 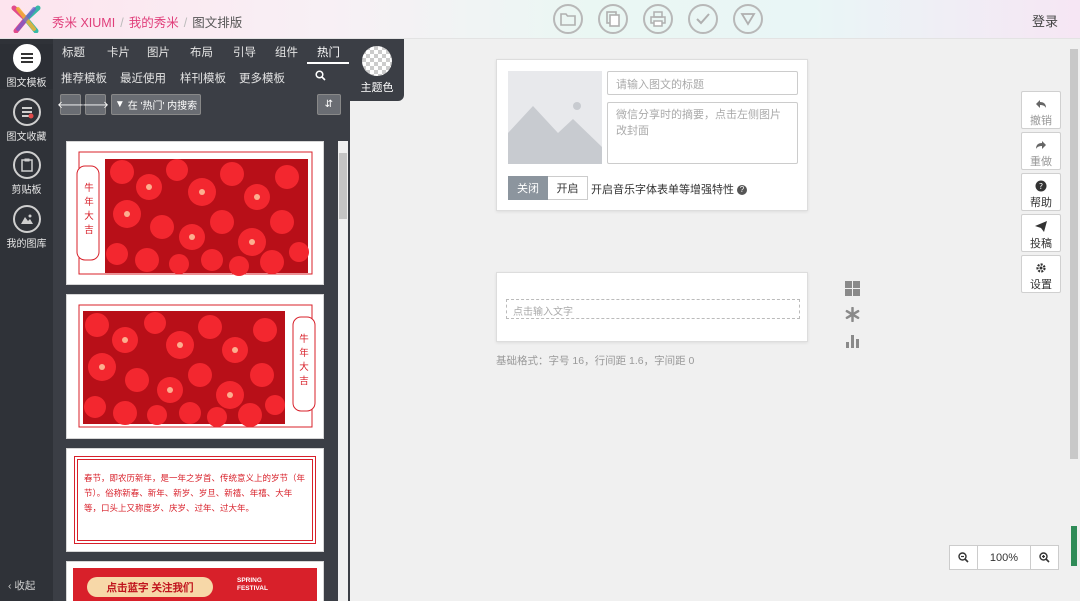 I want to click on question-icon: ?, so click(x=742, y=190).